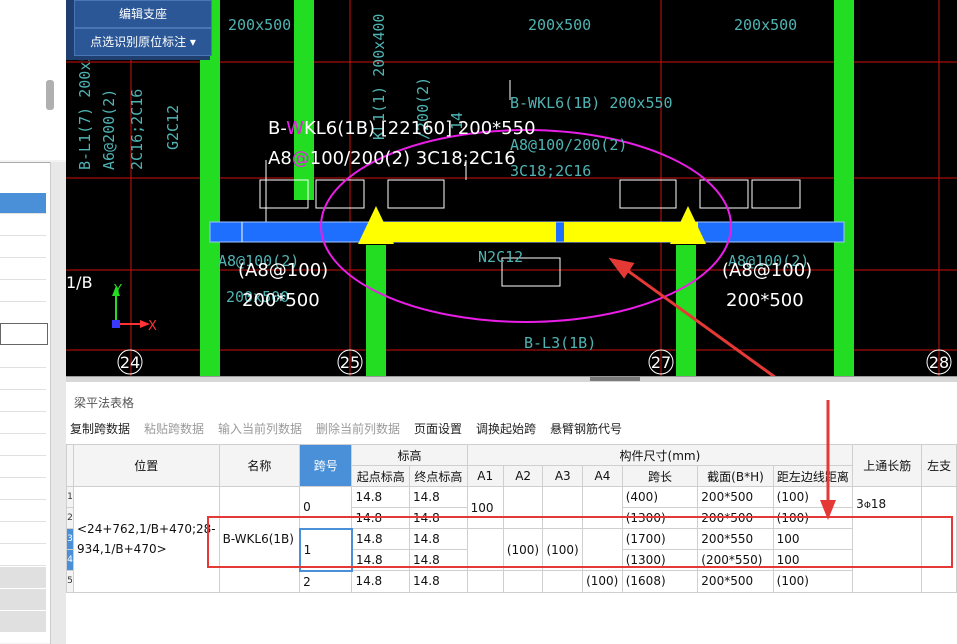  Describe the element at coordinates (887, 465) in the screenshot. I see `header-top-long: 上通长筋` at that location.